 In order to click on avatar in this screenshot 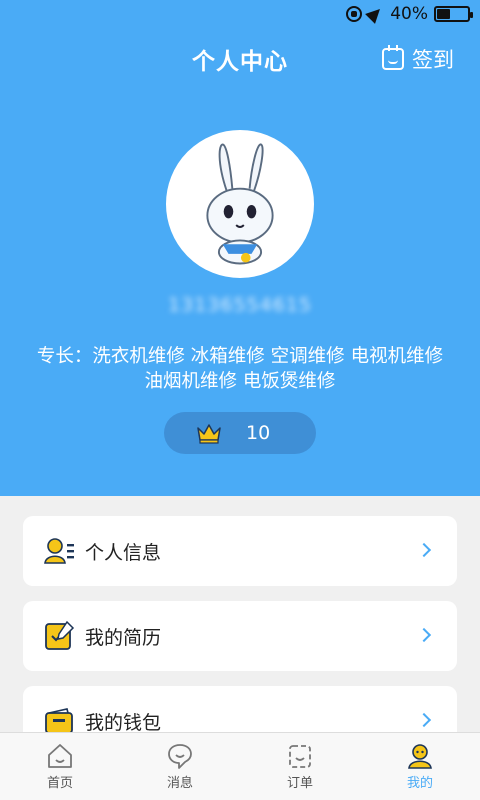, I will do `click(240, 204)`.